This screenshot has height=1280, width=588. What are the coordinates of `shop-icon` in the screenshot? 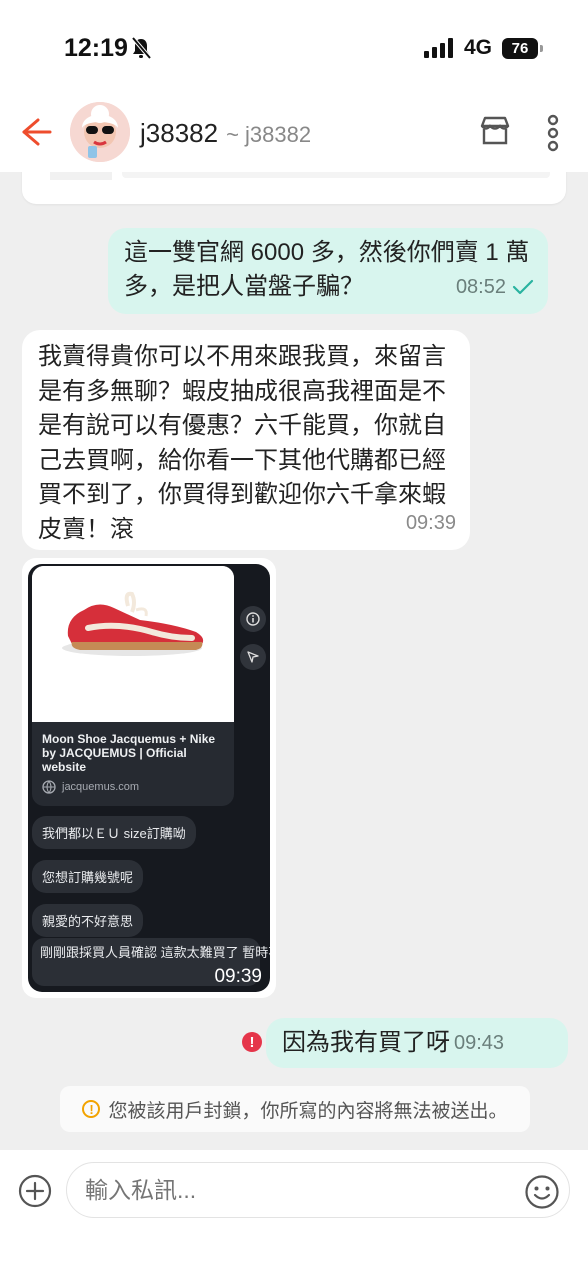 It's located at (495, 131).